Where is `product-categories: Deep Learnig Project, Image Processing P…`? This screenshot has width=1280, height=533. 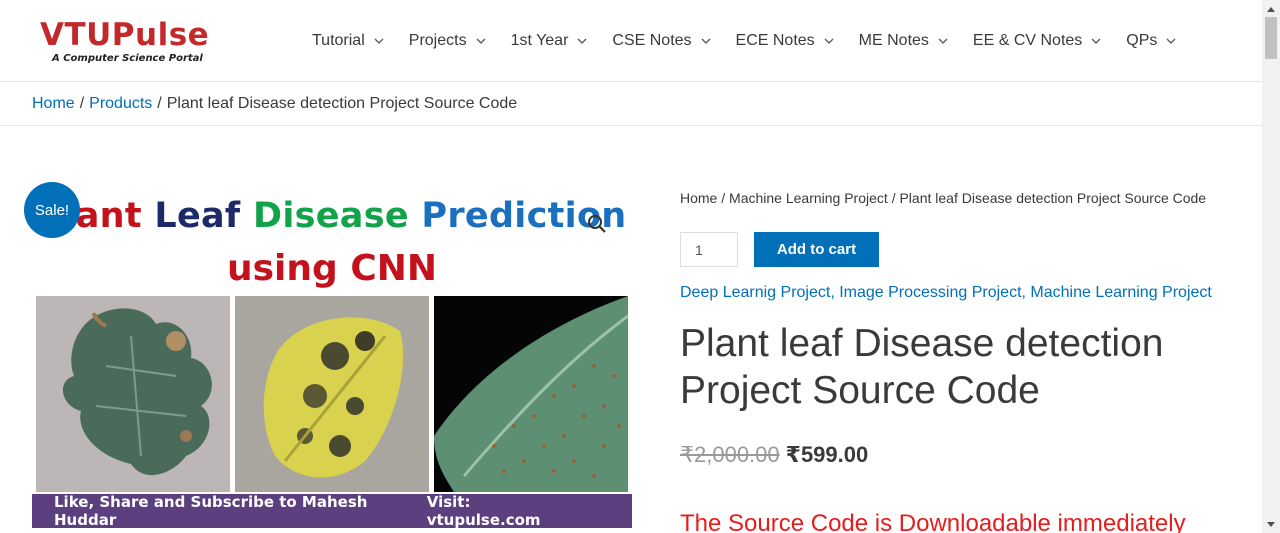 product-categories: Deep Learnig Project, Image Processing P… is located at coordinates (946, 293).